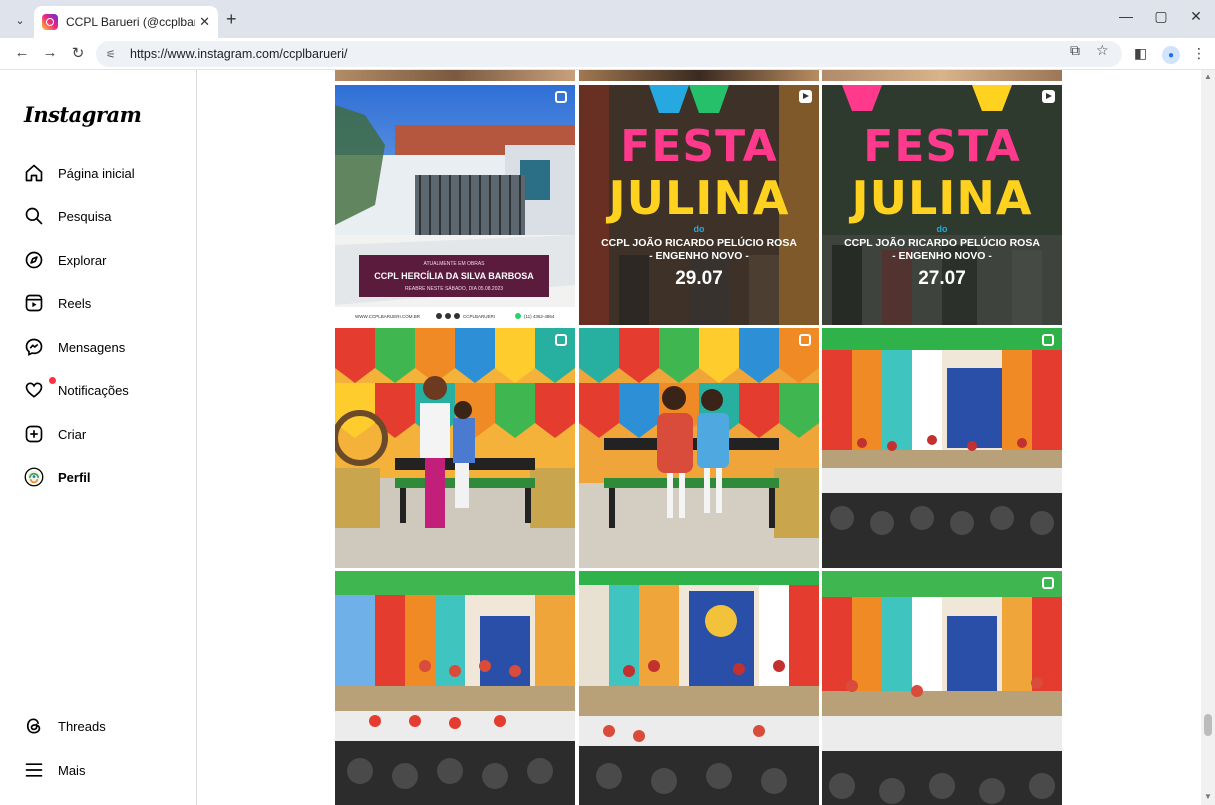 The height and width of the screenshot is (805, 1215). What do you see at coordinates (52, 380) in the screenshot?
I see `notification-dot` at bounding box center [52, 380].